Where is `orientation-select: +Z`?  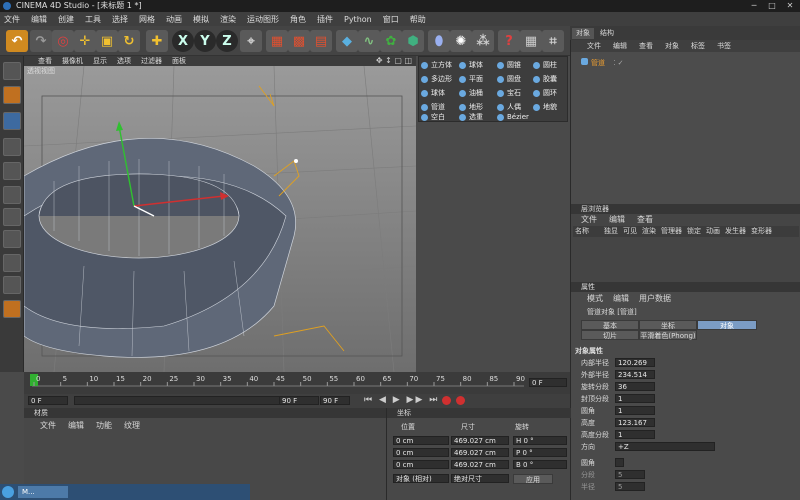 orientation-select: +Z is located at coordinates (665, 446).